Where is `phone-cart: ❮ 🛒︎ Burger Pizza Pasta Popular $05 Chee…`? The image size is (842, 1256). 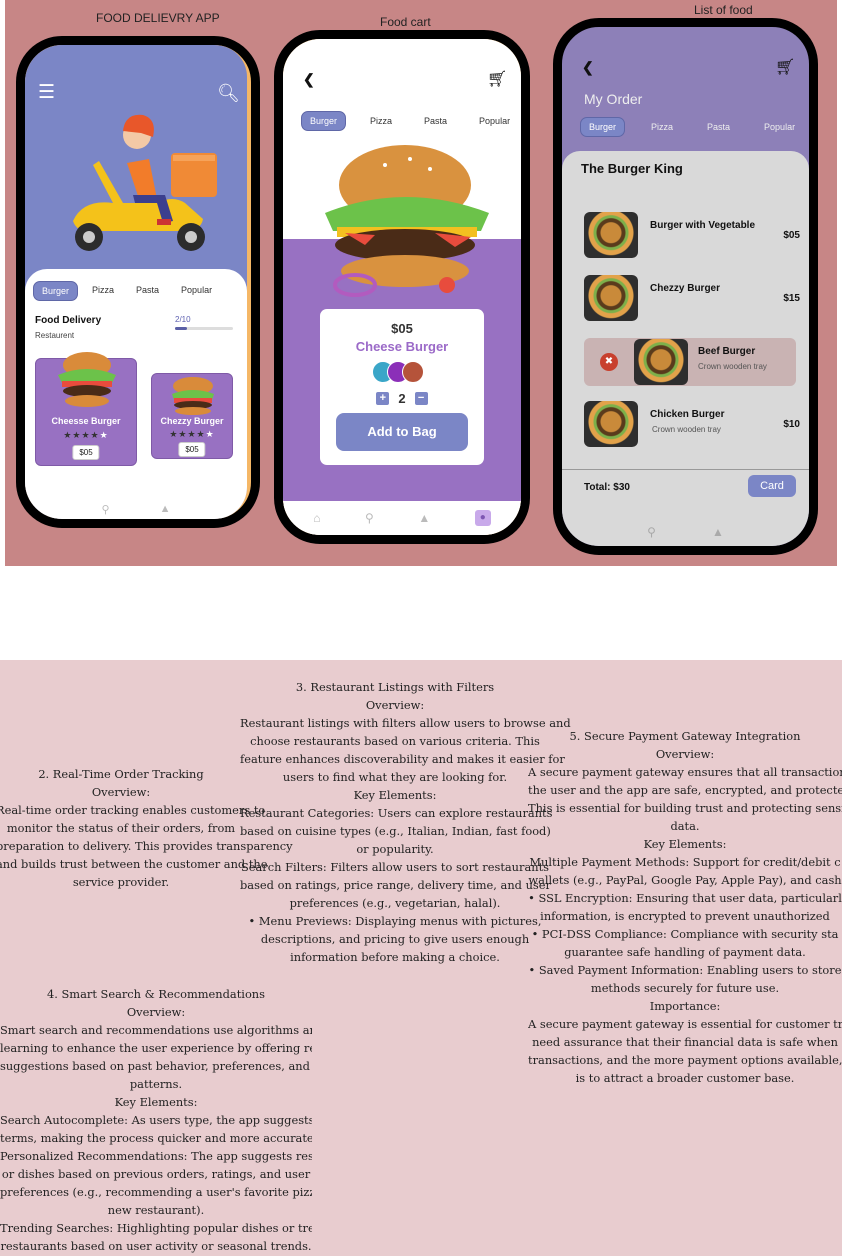 phone-cart: ❮ 🛒︎ Burger Pizza Pasta Popular $05 Chee… is located at coordinates (402, 287).